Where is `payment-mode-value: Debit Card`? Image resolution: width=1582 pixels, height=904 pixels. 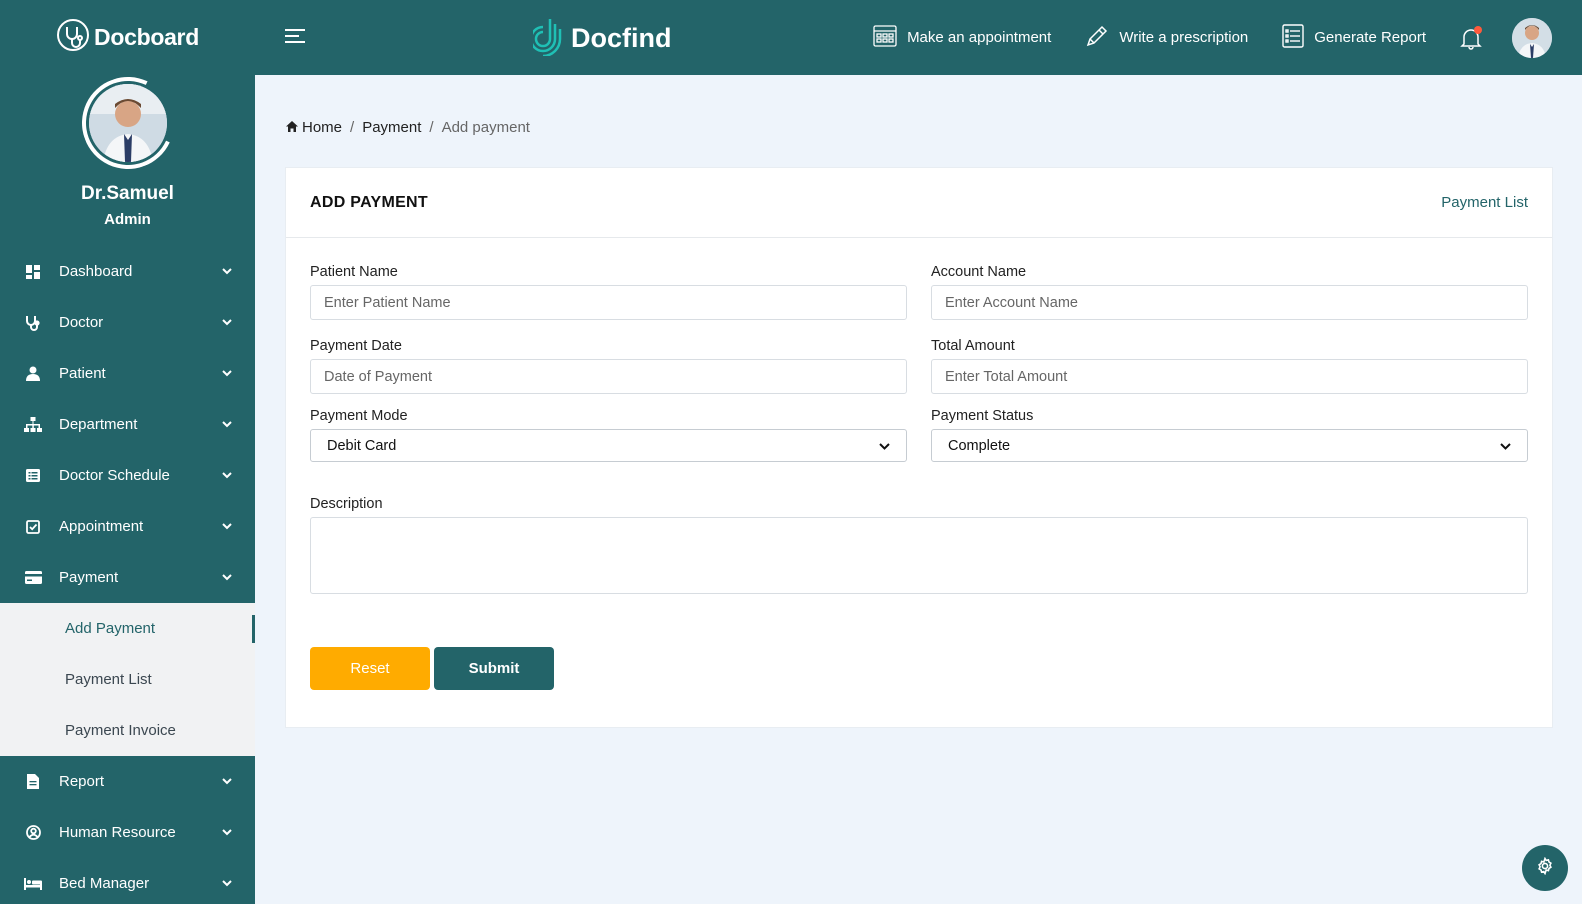
payment-mode-value: Debit Card is located at coordinates (362, 445).